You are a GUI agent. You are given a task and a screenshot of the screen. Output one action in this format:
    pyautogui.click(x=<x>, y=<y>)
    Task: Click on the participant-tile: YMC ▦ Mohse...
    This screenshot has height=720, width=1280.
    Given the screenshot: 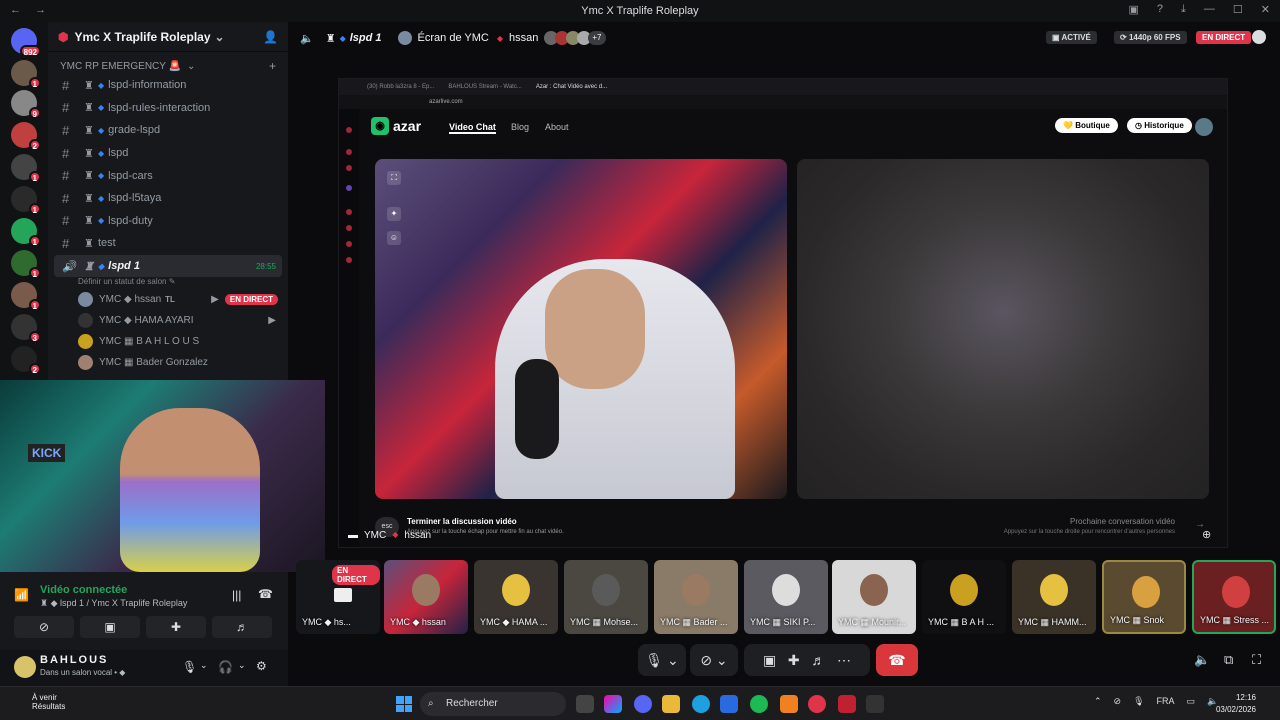 What is the action you would take?
    pyautogui.click(x=606, y=597)
    